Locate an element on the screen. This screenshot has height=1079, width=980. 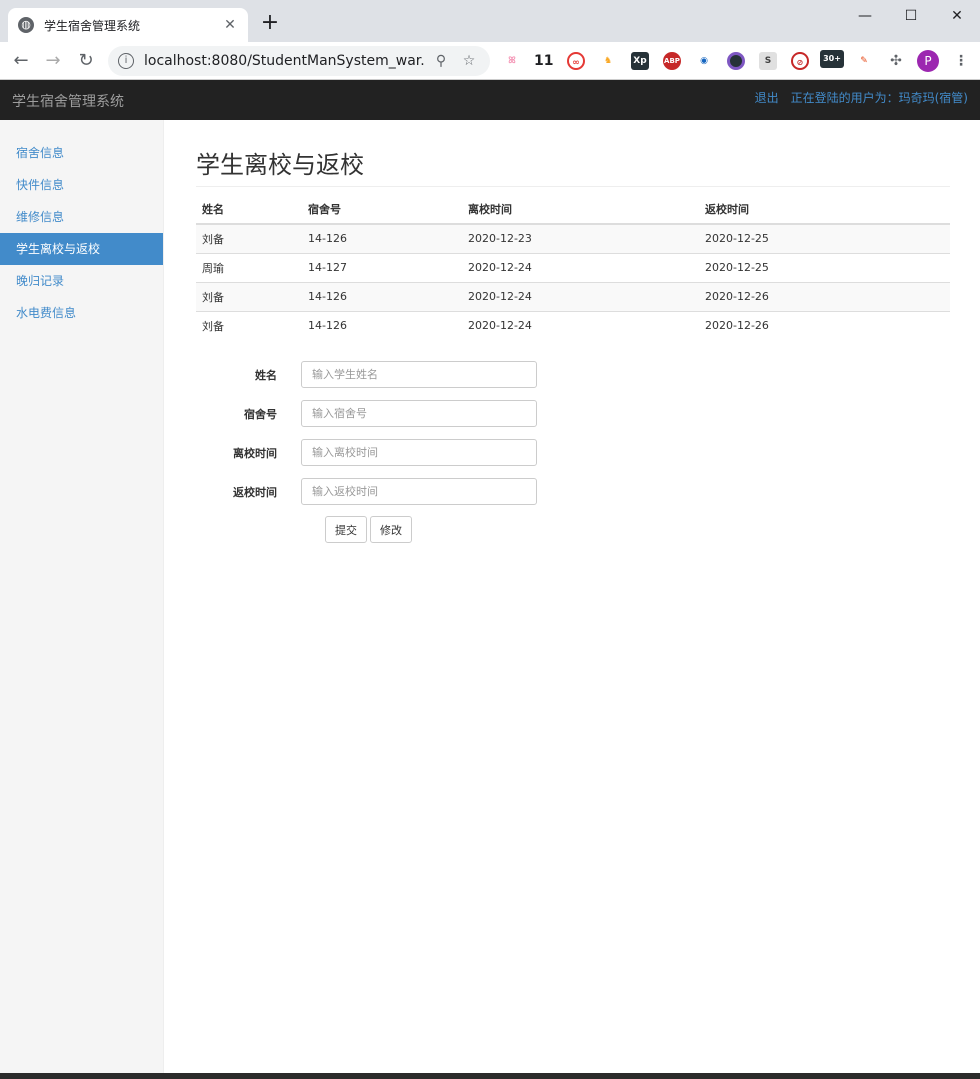
column-header-room: 宿舍号 is located at coordinates (382, 210).